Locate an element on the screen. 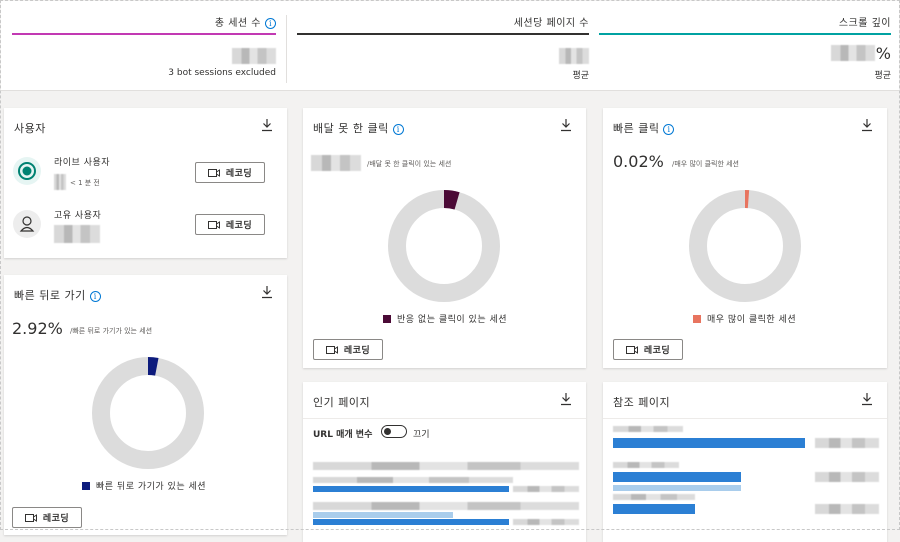  quick-backs-donut is located at coordinates (148, 413).